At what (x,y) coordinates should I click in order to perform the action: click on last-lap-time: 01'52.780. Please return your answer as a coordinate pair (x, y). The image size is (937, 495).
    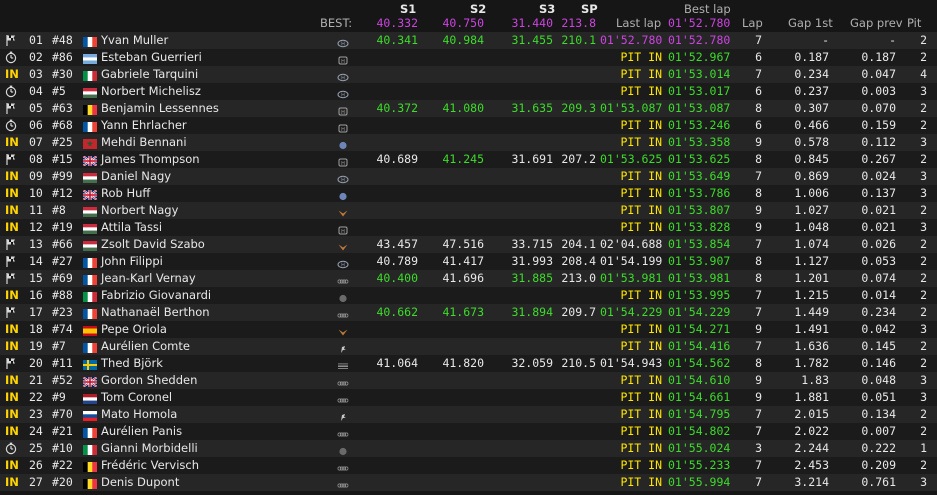
    Looking at the image, I should click on (631, 40).